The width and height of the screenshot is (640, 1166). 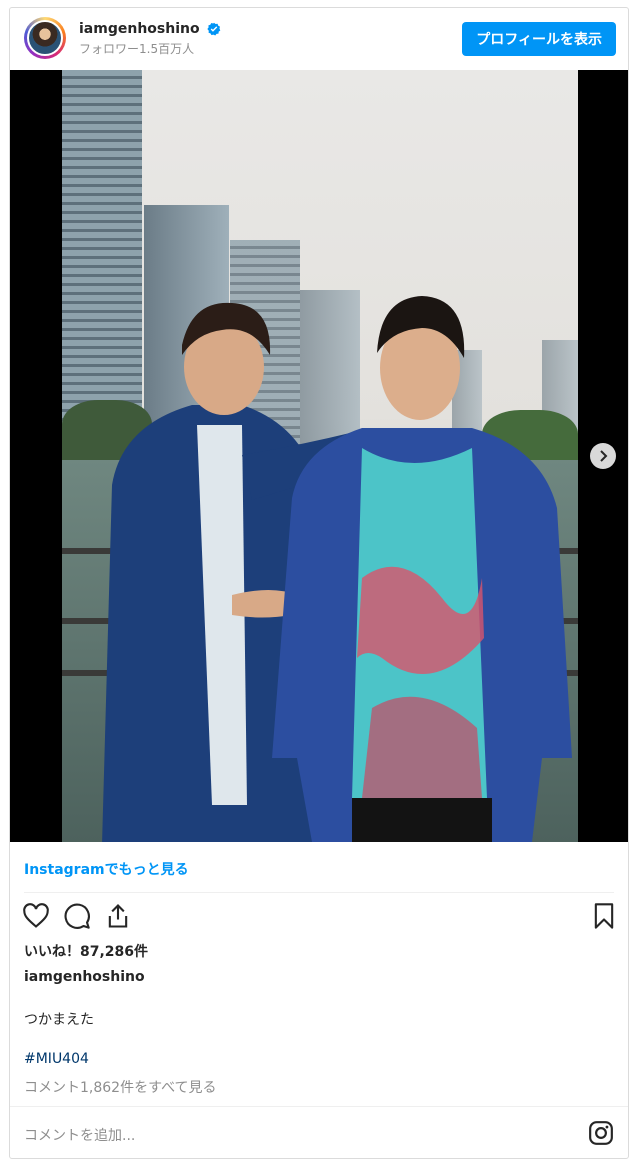 I want to click on instagram-logo-icon, so click(x=601, y=1133).